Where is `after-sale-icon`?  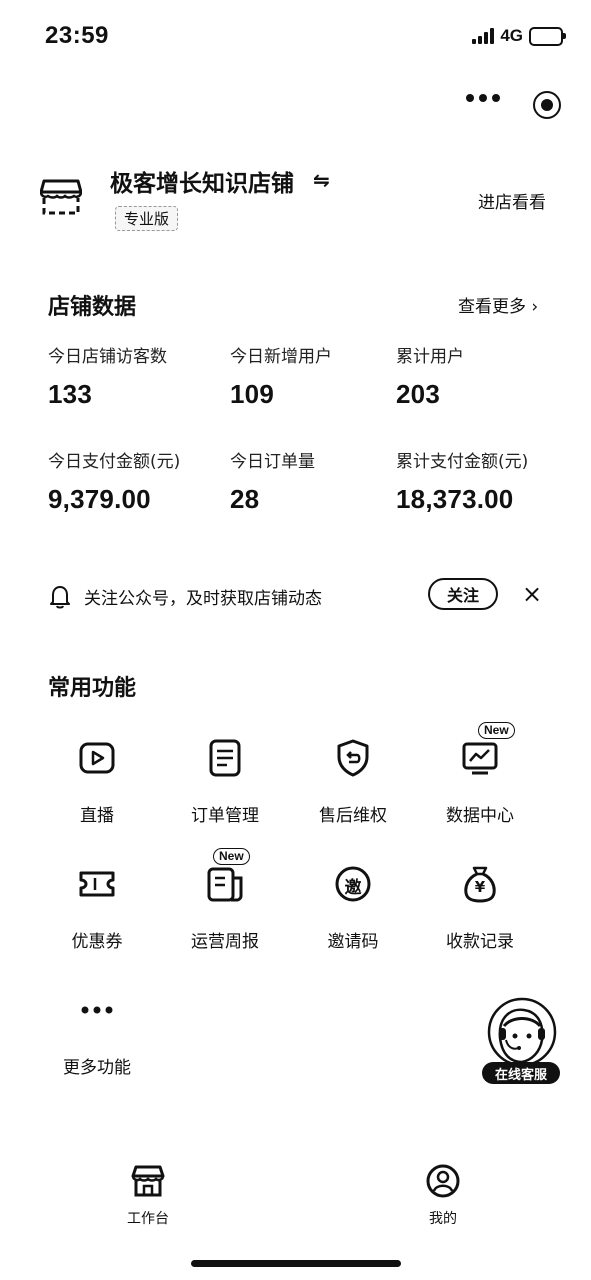
after-sale-icon is located at coordinates (353, 758).